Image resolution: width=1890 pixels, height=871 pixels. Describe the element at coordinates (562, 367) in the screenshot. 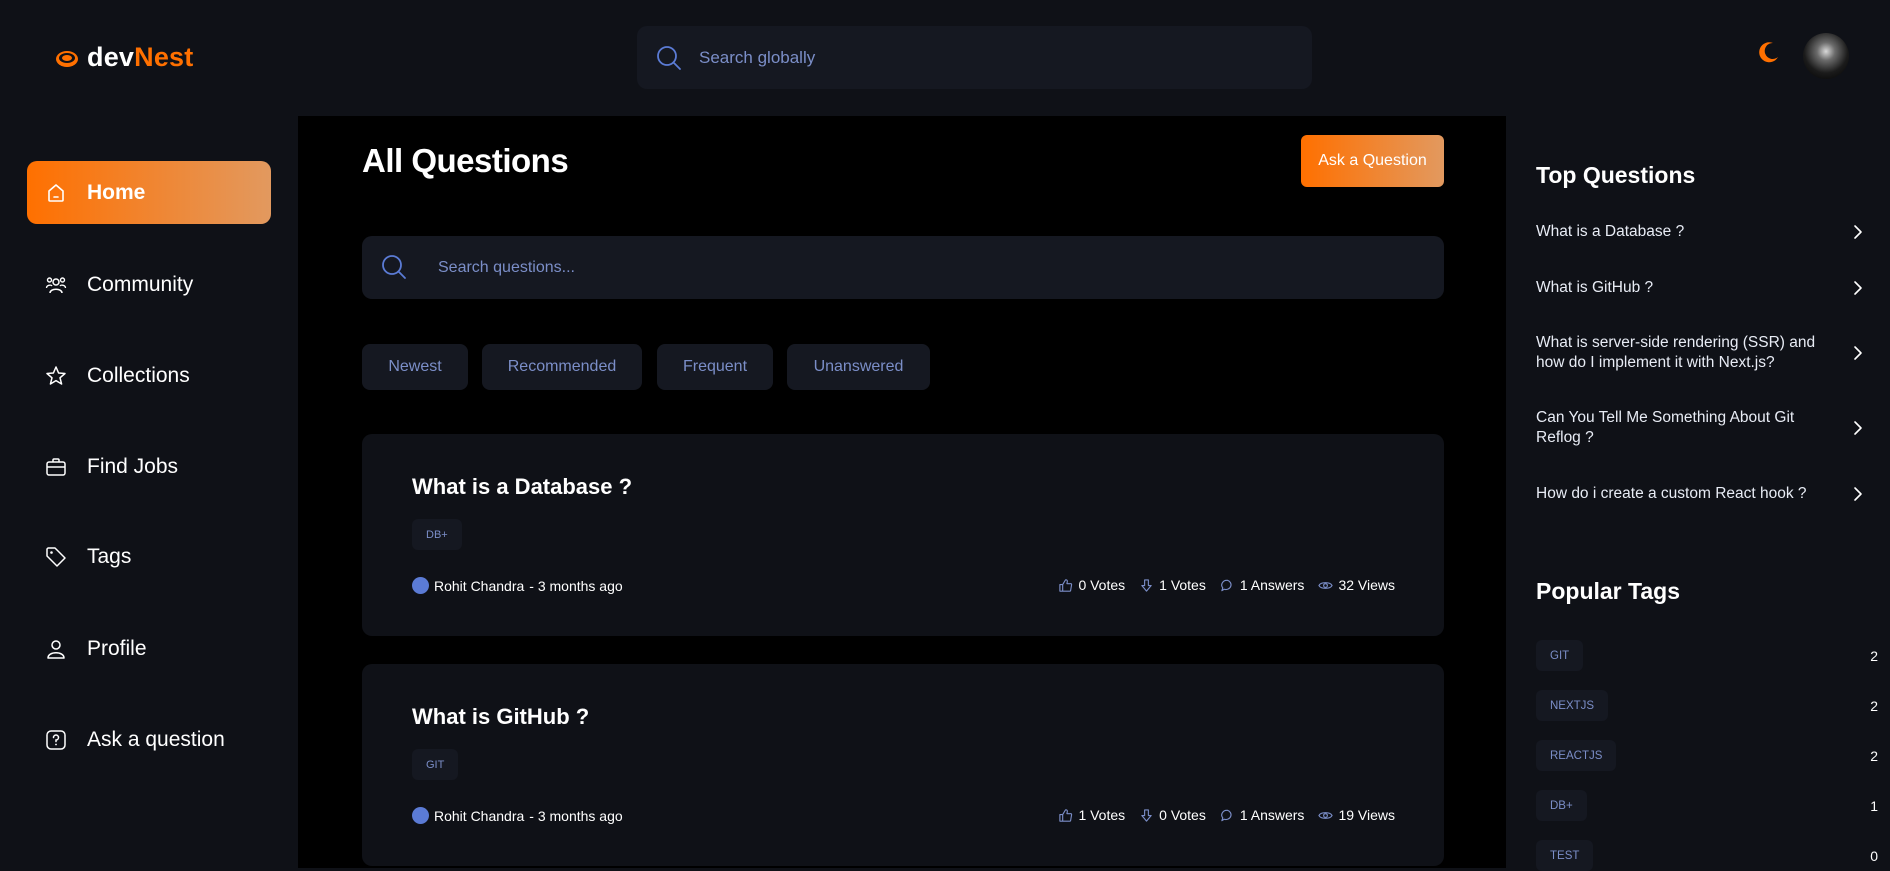

I see `filter-recommended: Recommended` at that location.